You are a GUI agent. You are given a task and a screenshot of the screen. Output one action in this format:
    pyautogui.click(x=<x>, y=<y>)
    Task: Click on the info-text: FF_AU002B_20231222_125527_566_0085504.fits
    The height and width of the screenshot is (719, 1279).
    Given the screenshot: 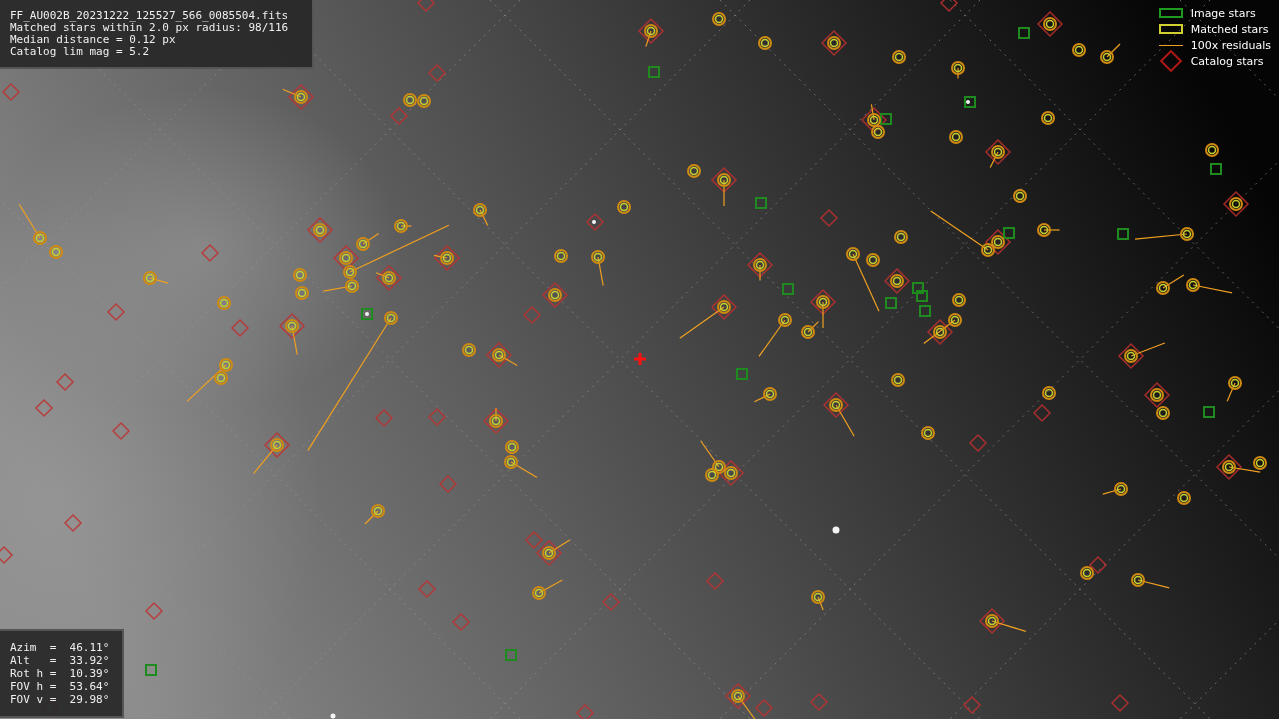 What is the action you would take?
    pyautogui.click(x=150, y=16)
    